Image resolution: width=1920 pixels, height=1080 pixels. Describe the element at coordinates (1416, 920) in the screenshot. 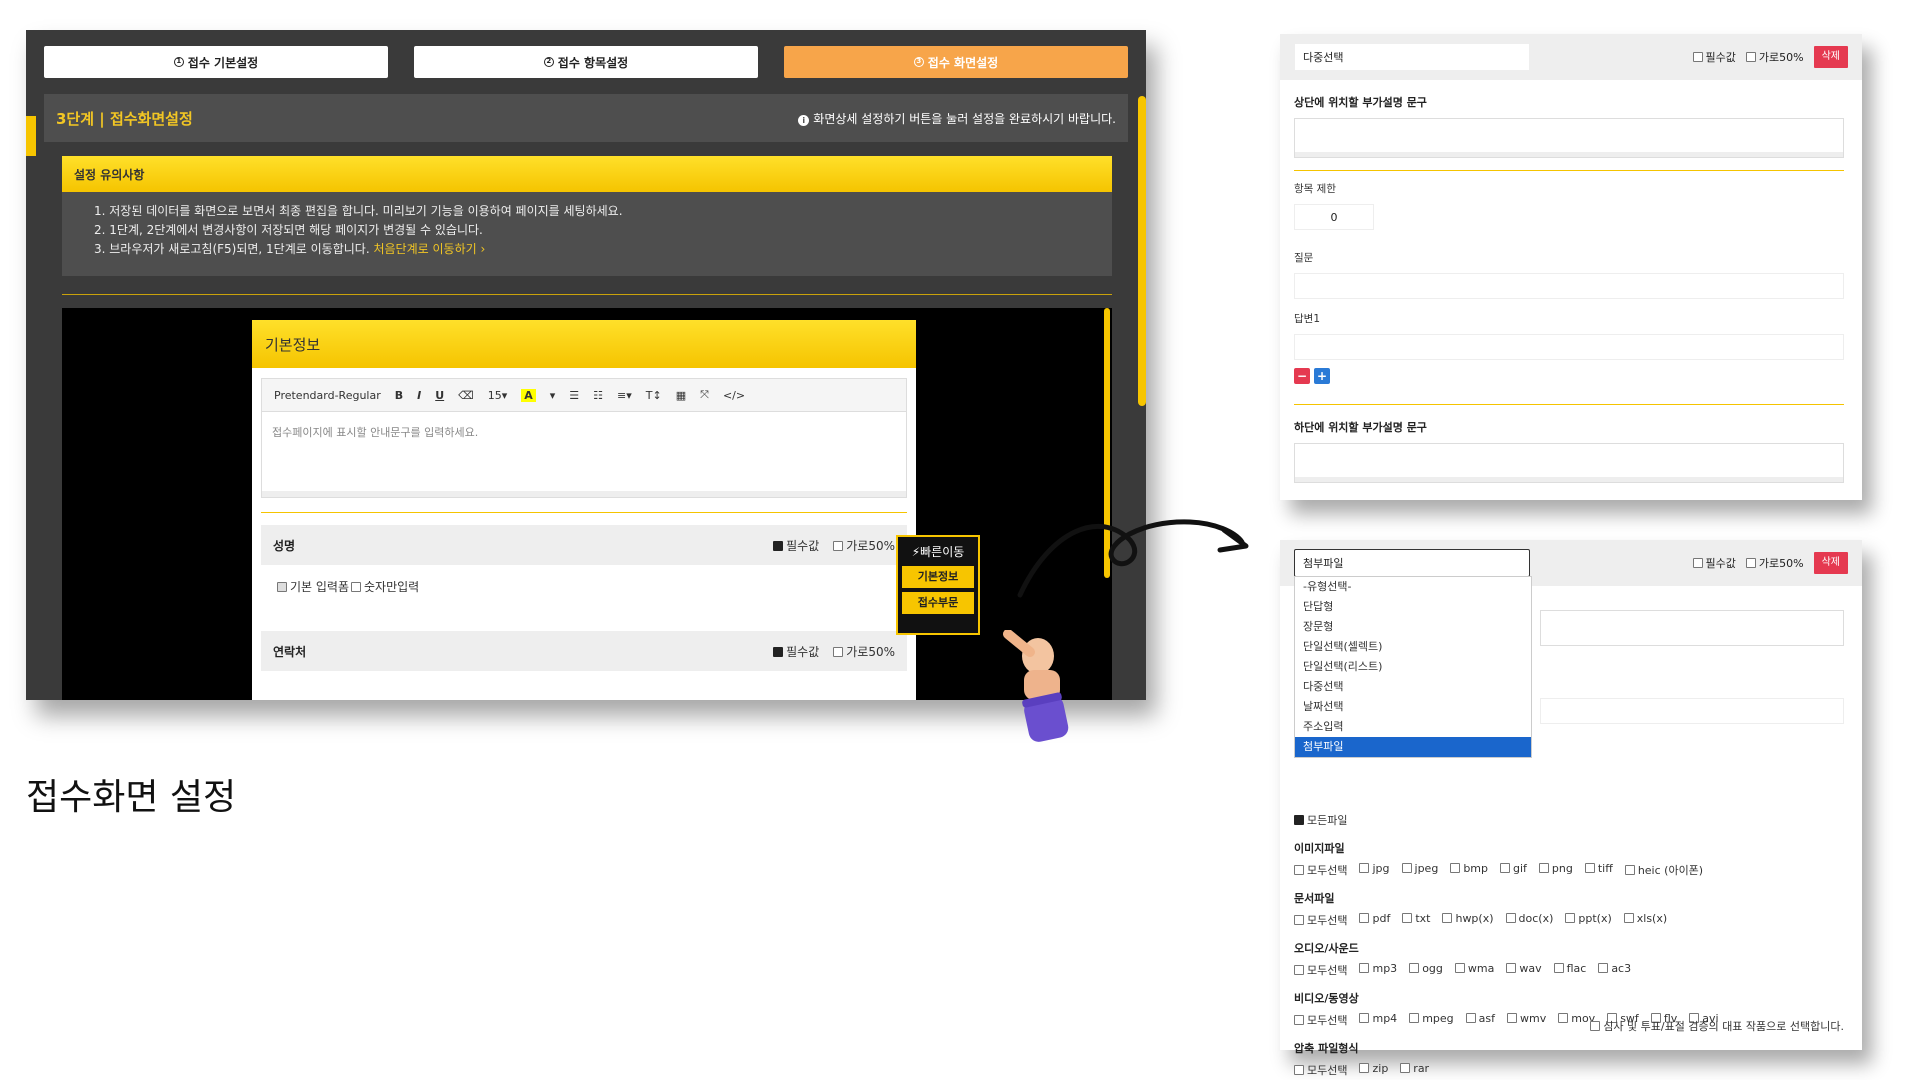

I see `file-type-checkbox: txt` at that location.